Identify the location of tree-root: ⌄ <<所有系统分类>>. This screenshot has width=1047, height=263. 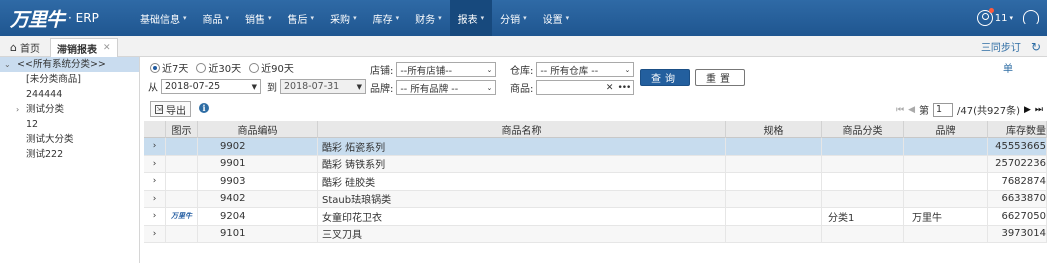
(69, 64).